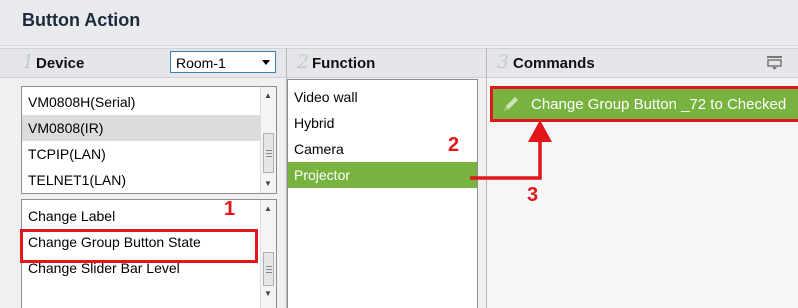 This screenshot has width=798, height=308. I want to click on command-item-label: Change Group Button _72 to Checked, so click(659, 104).